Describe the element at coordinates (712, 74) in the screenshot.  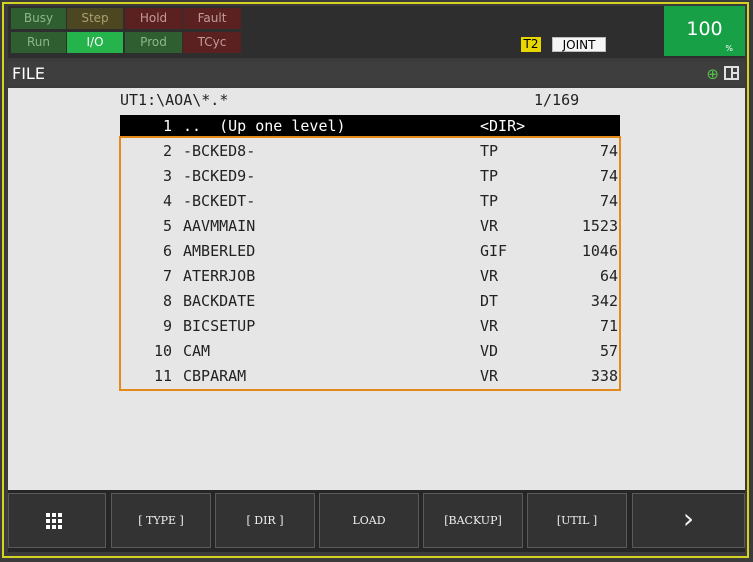
I see `zoom-in-icon: ⊕` at that location.